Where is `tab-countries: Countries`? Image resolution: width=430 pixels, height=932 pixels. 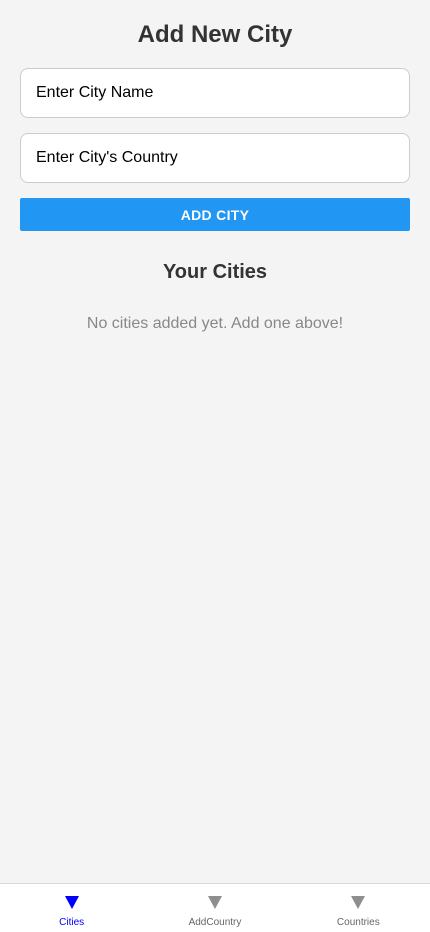 tab-countries: Countries is located at coordinates (358, 908).